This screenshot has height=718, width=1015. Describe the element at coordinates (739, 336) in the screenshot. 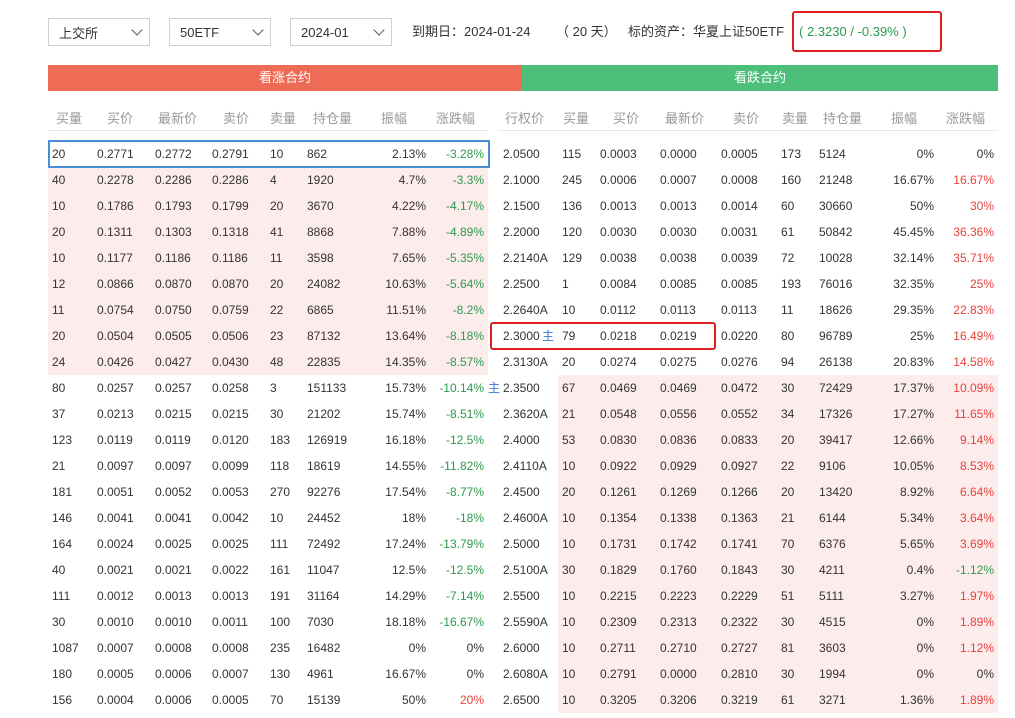

I see `put-cell-ask-price: 0.0220` at that location.